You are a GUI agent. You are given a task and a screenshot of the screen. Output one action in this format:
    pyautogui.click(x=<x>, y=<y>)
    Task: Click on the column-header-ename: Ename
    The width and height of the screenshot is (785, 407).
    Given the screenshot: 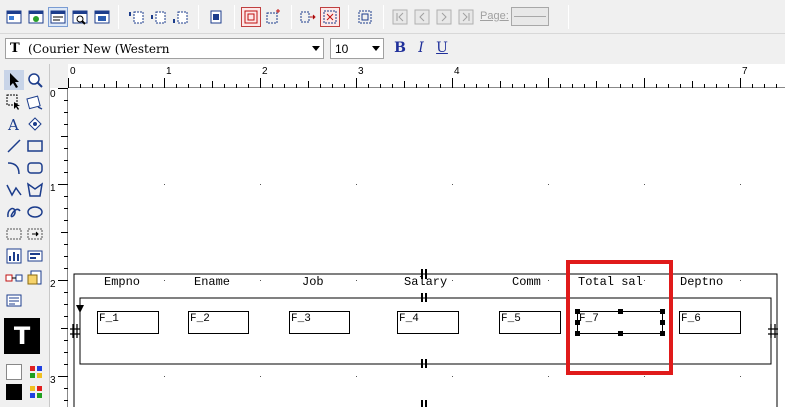 What is the action you would take?
    pyautogui.click(x=212, y=282)
    